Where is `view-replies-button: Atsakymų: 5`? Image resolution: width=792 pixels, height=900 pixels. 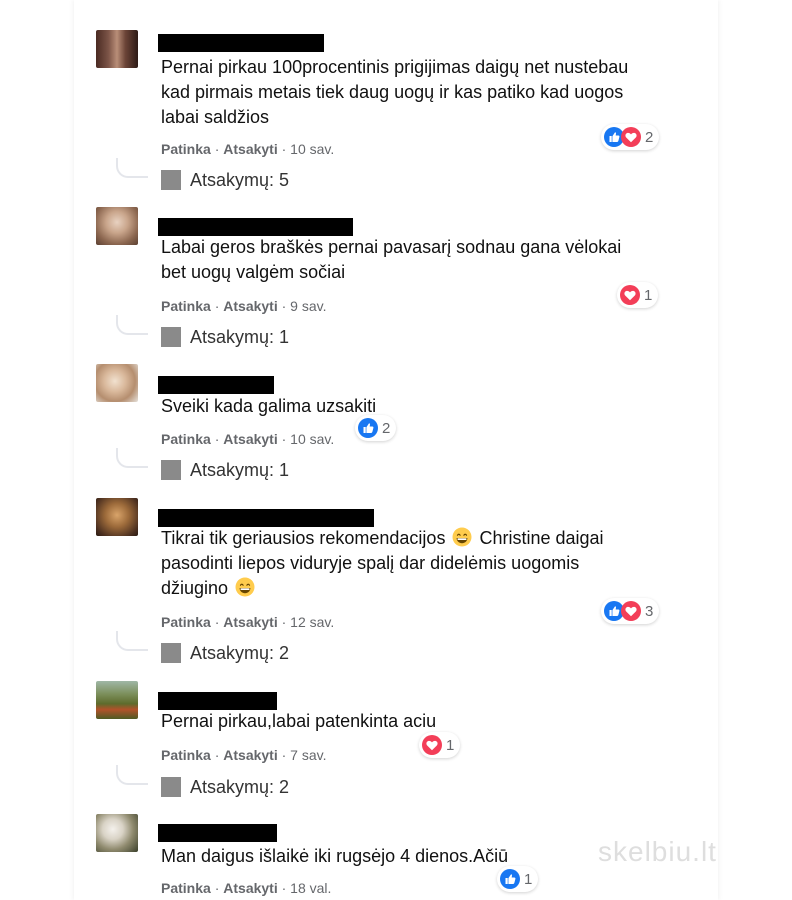 view-replies-button: Atsakymų: 5 is located at coordinates (225, 180).